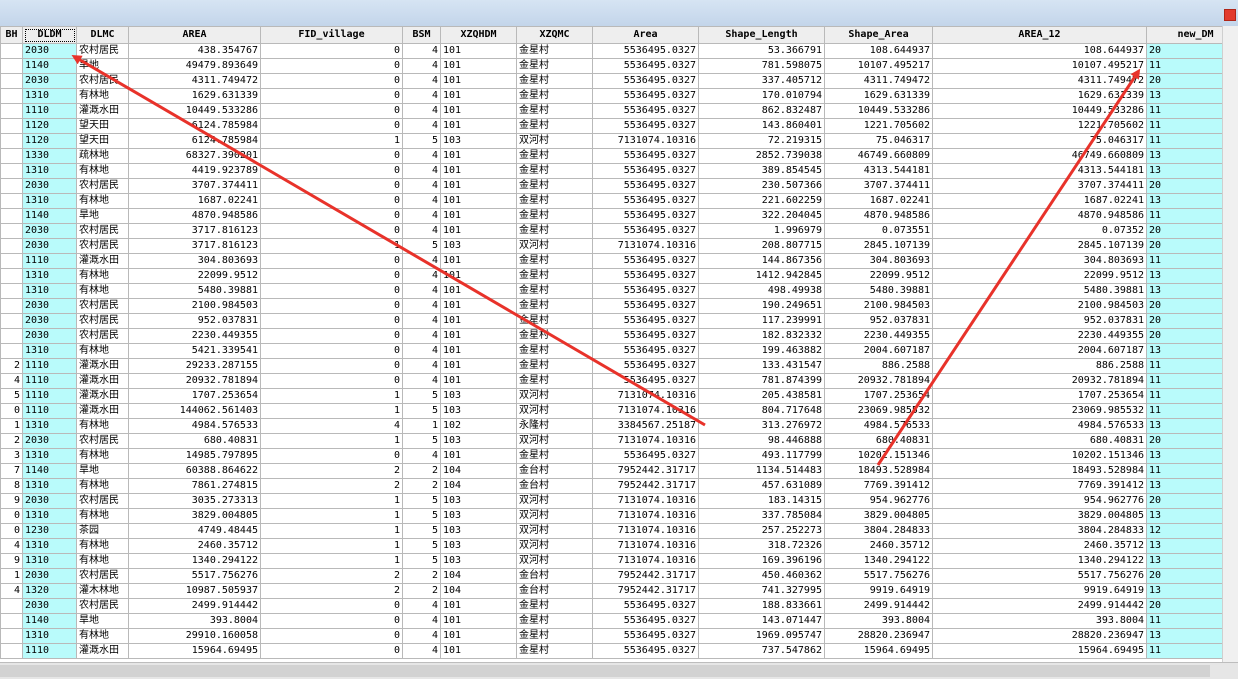 The height and width of the screenshot is (679, 1238). I want to click on cell-area: 4984.576533, so click(195, 426).